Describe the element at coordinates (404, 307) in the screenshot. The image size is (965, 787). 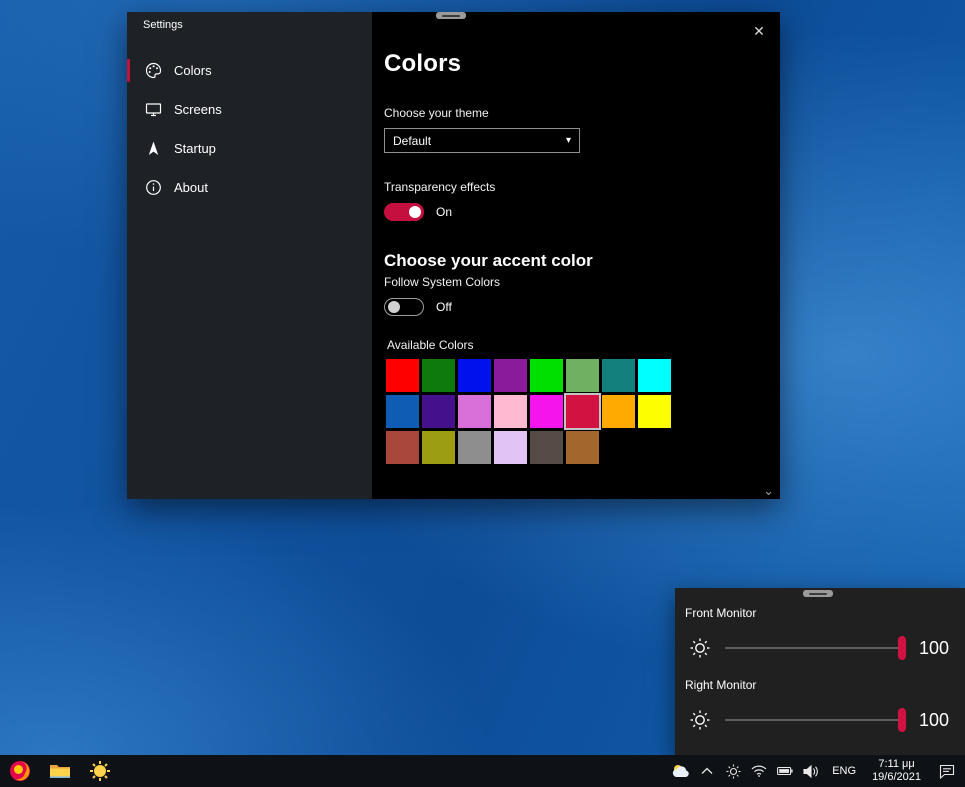
I see `follow-system-toggle` at that location.